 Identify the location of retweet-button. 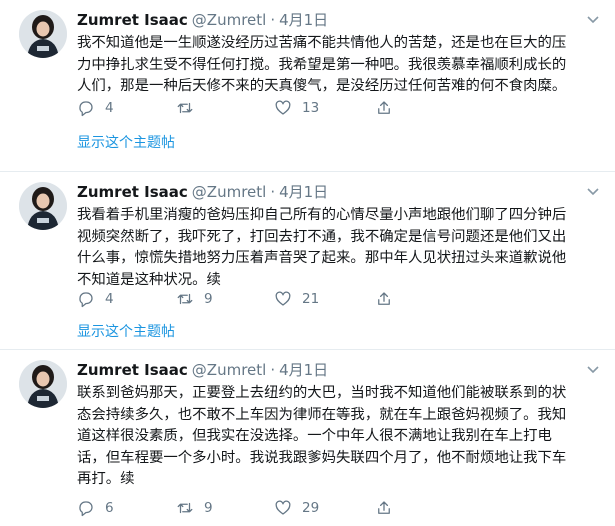
(190, 108).